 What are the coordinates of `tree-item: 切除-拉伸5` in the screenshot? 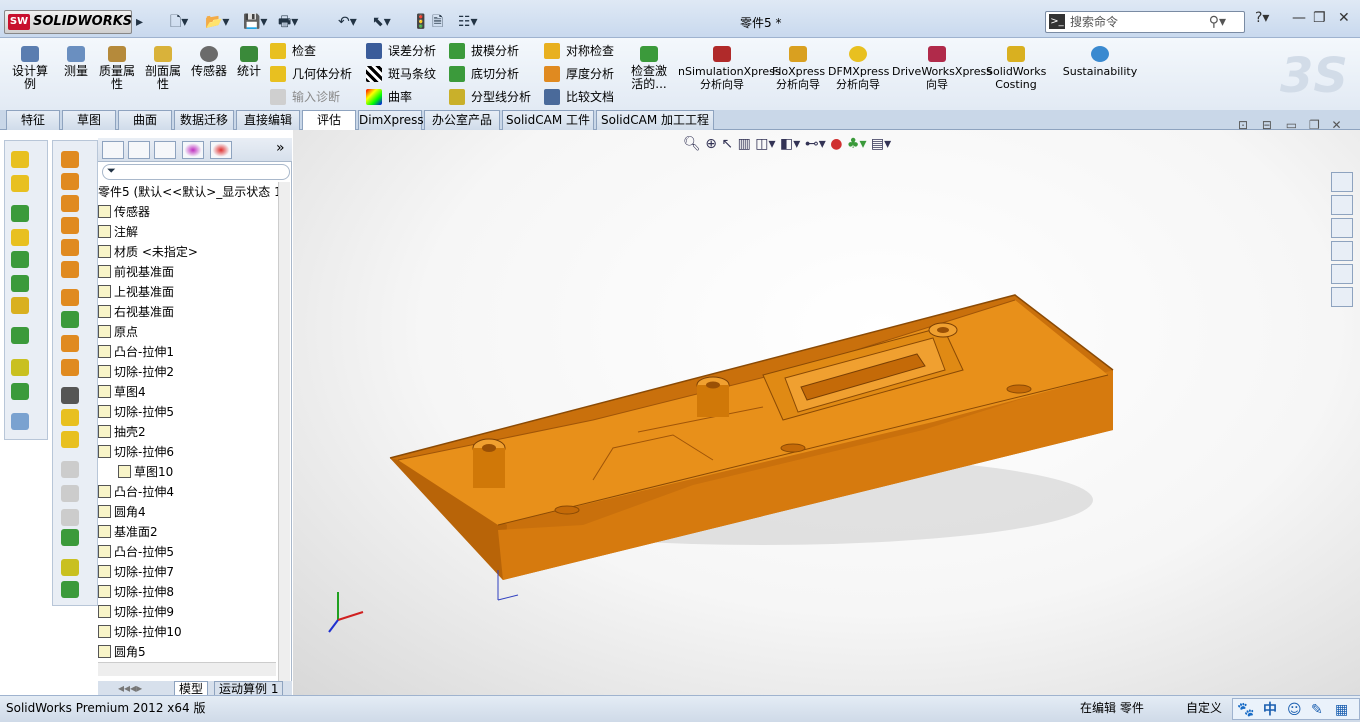 It's located at (136, 412).